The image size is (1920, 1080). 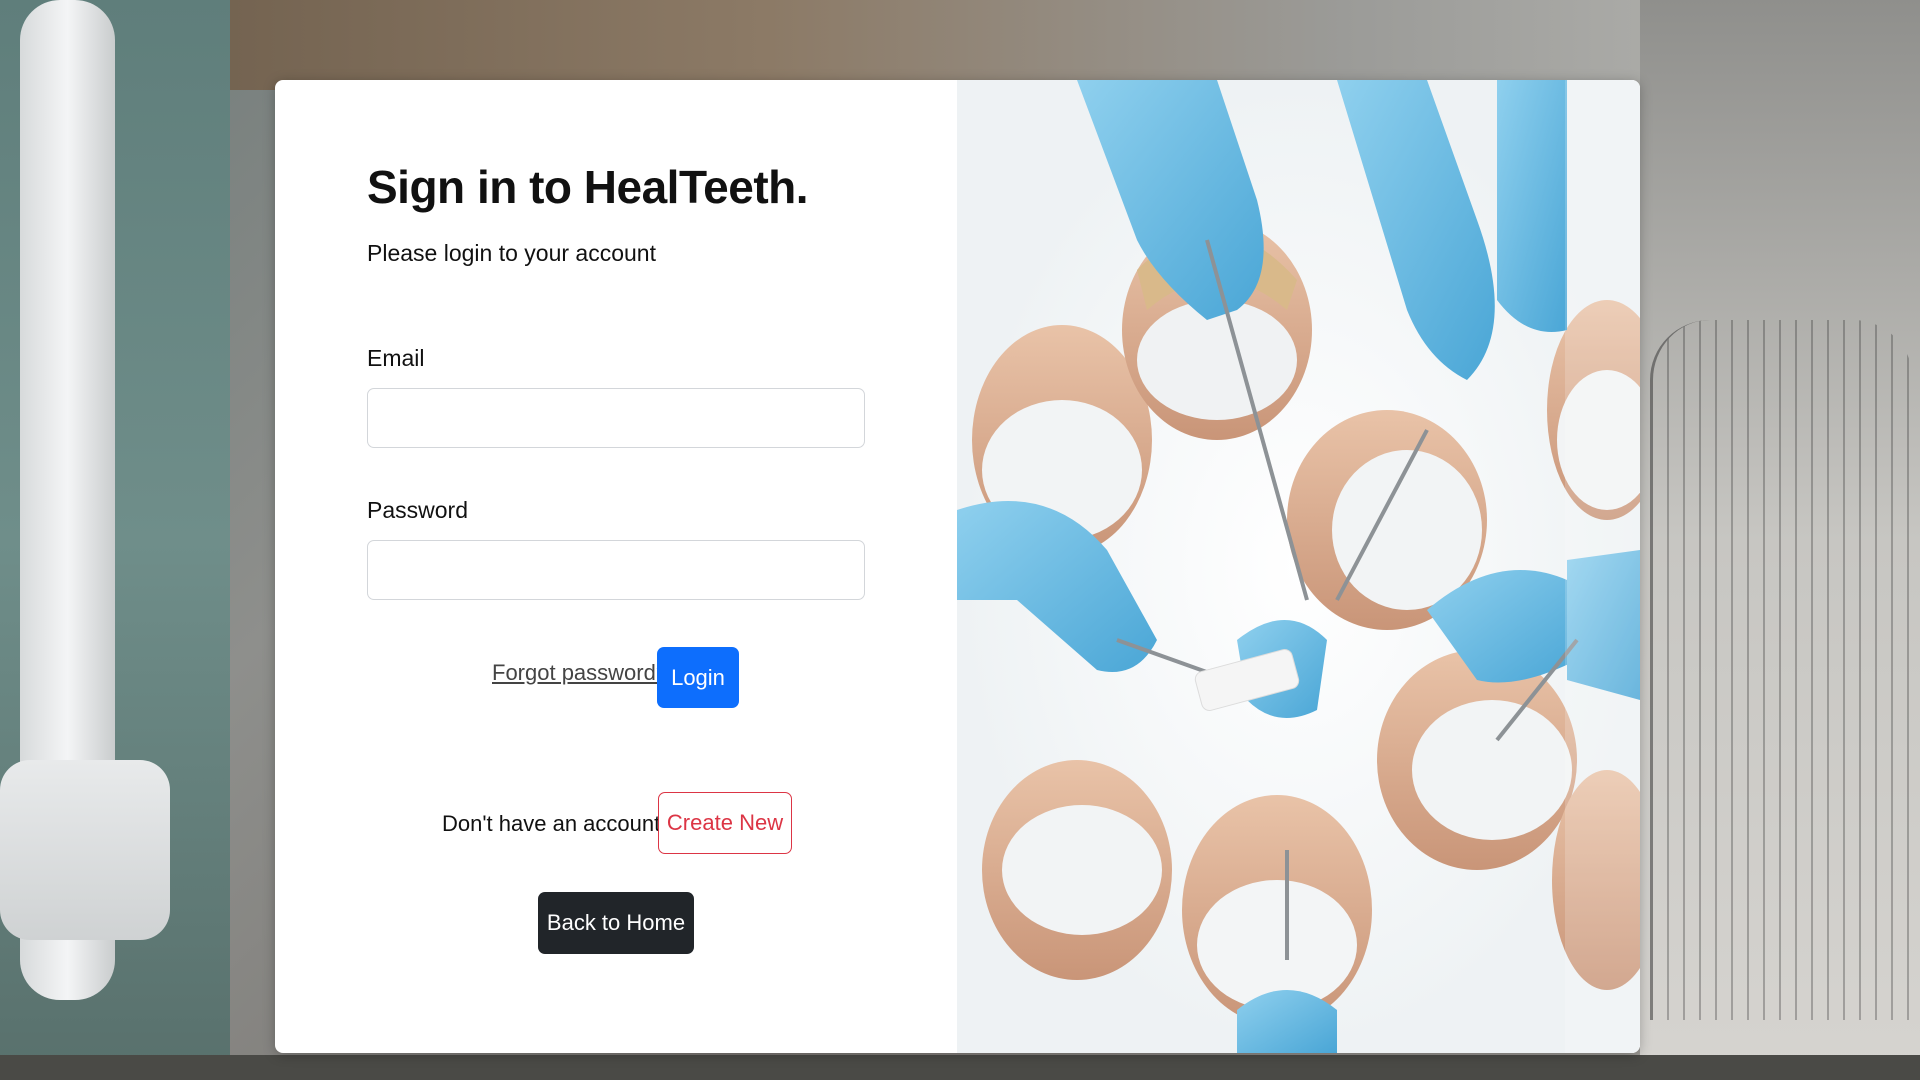 What do you see at coordinates (616, 418) in the screenshot?
I see `email-field` at bounding box center [616, 418].